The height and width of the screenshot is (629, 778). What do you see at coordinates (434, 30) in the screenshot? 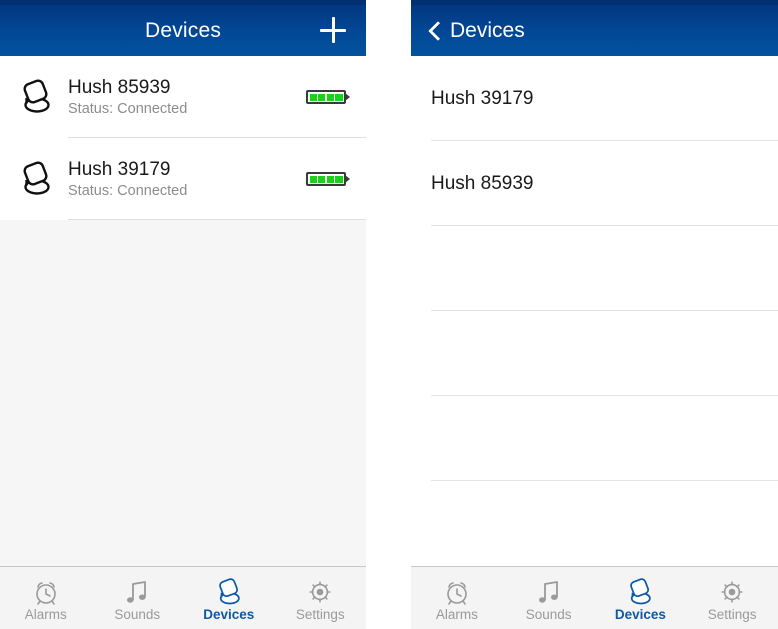
I see `chevron-left-icon` at bounding box center [434, 30].